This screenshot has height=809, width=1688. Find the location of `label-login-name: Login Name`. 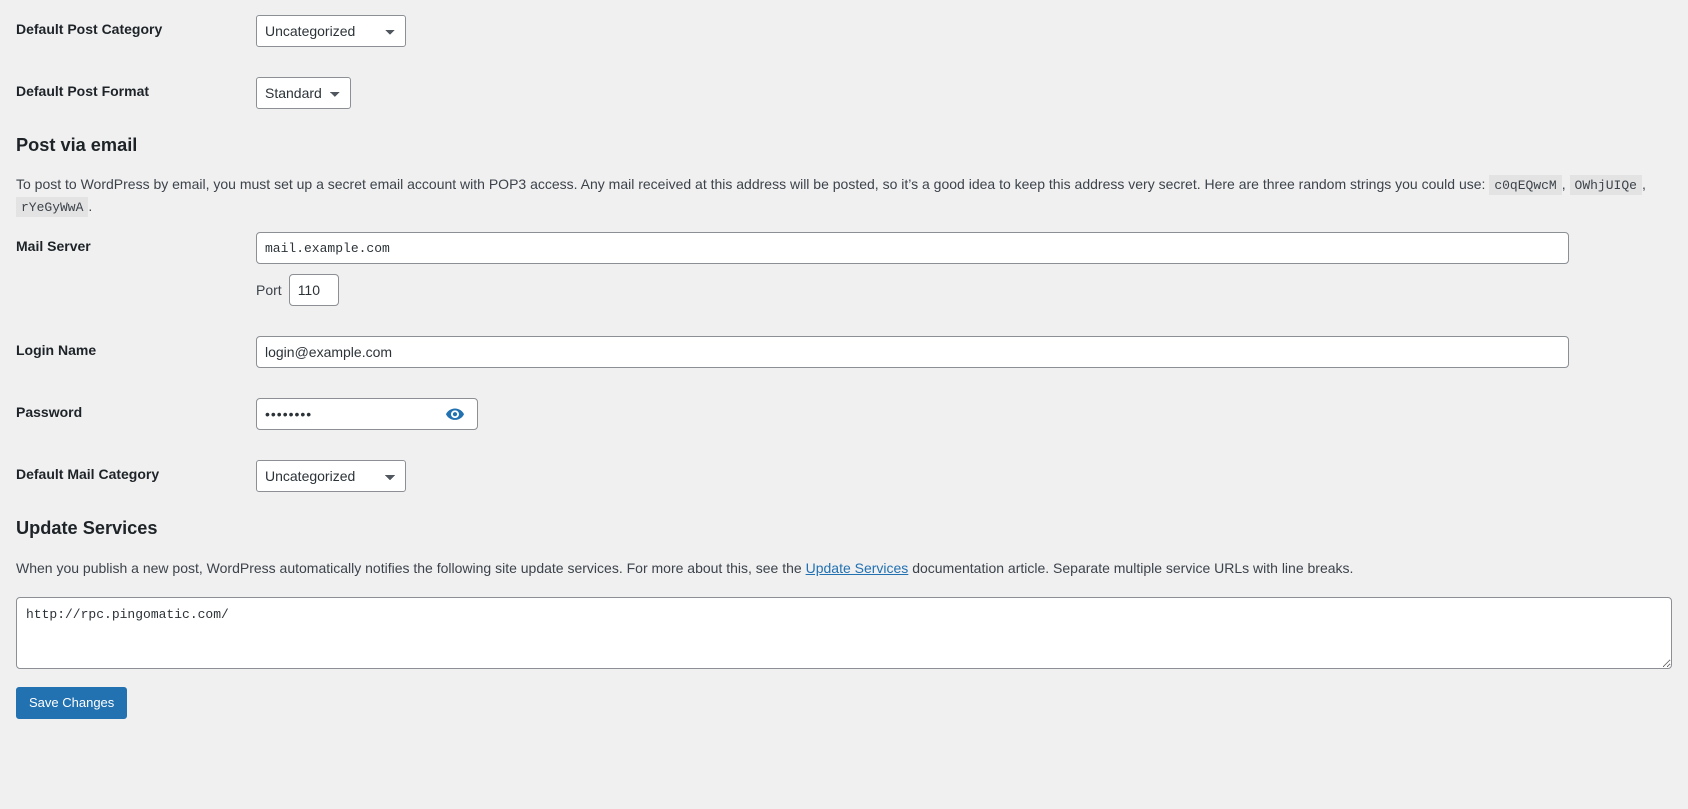

label-login-name: Login Name is located at coordinates (56, 350).